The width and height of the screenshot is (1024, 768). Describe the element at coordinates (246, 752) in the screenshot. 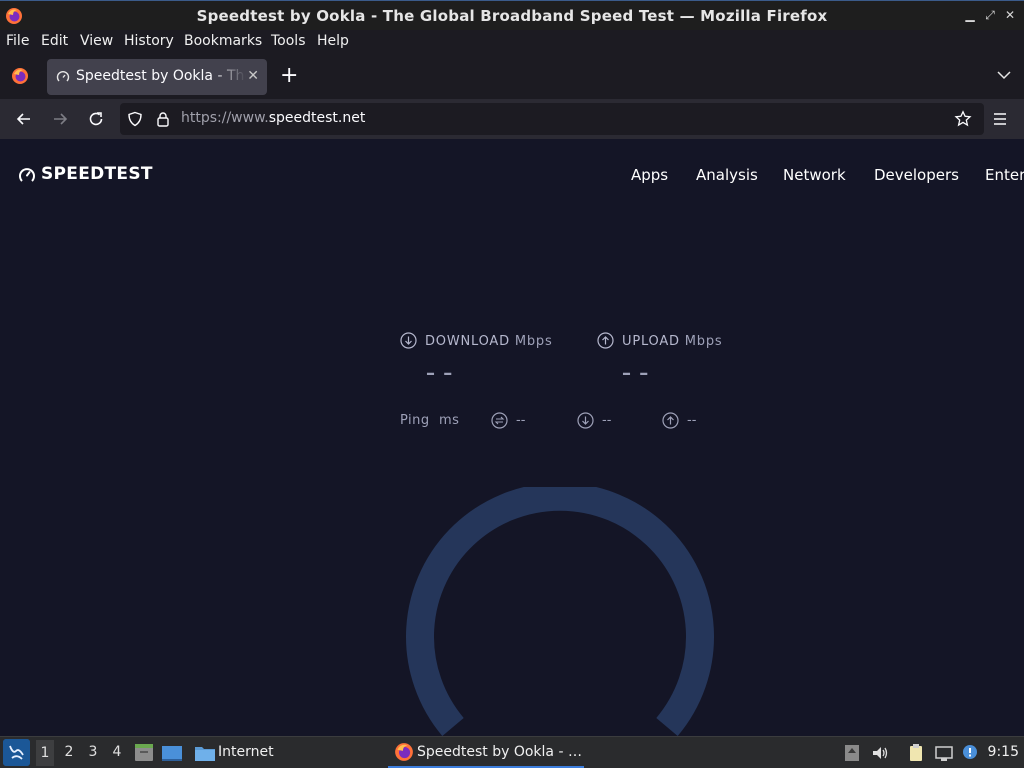

I see `folder-label: Internet` at that location.